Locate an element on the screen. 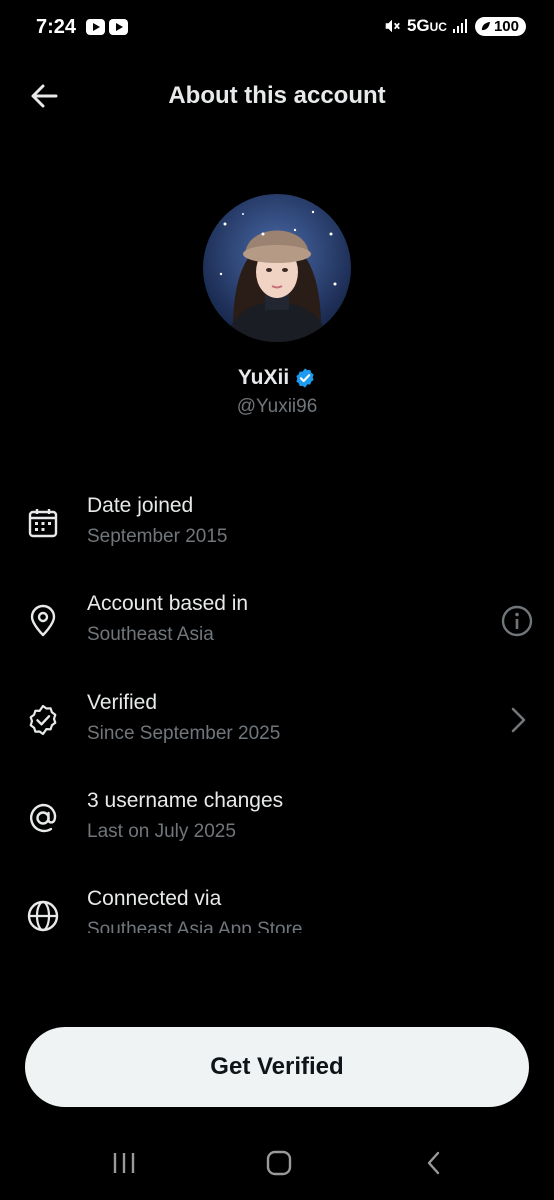  recent-apps-icon is located at coordinates (124, 1163).